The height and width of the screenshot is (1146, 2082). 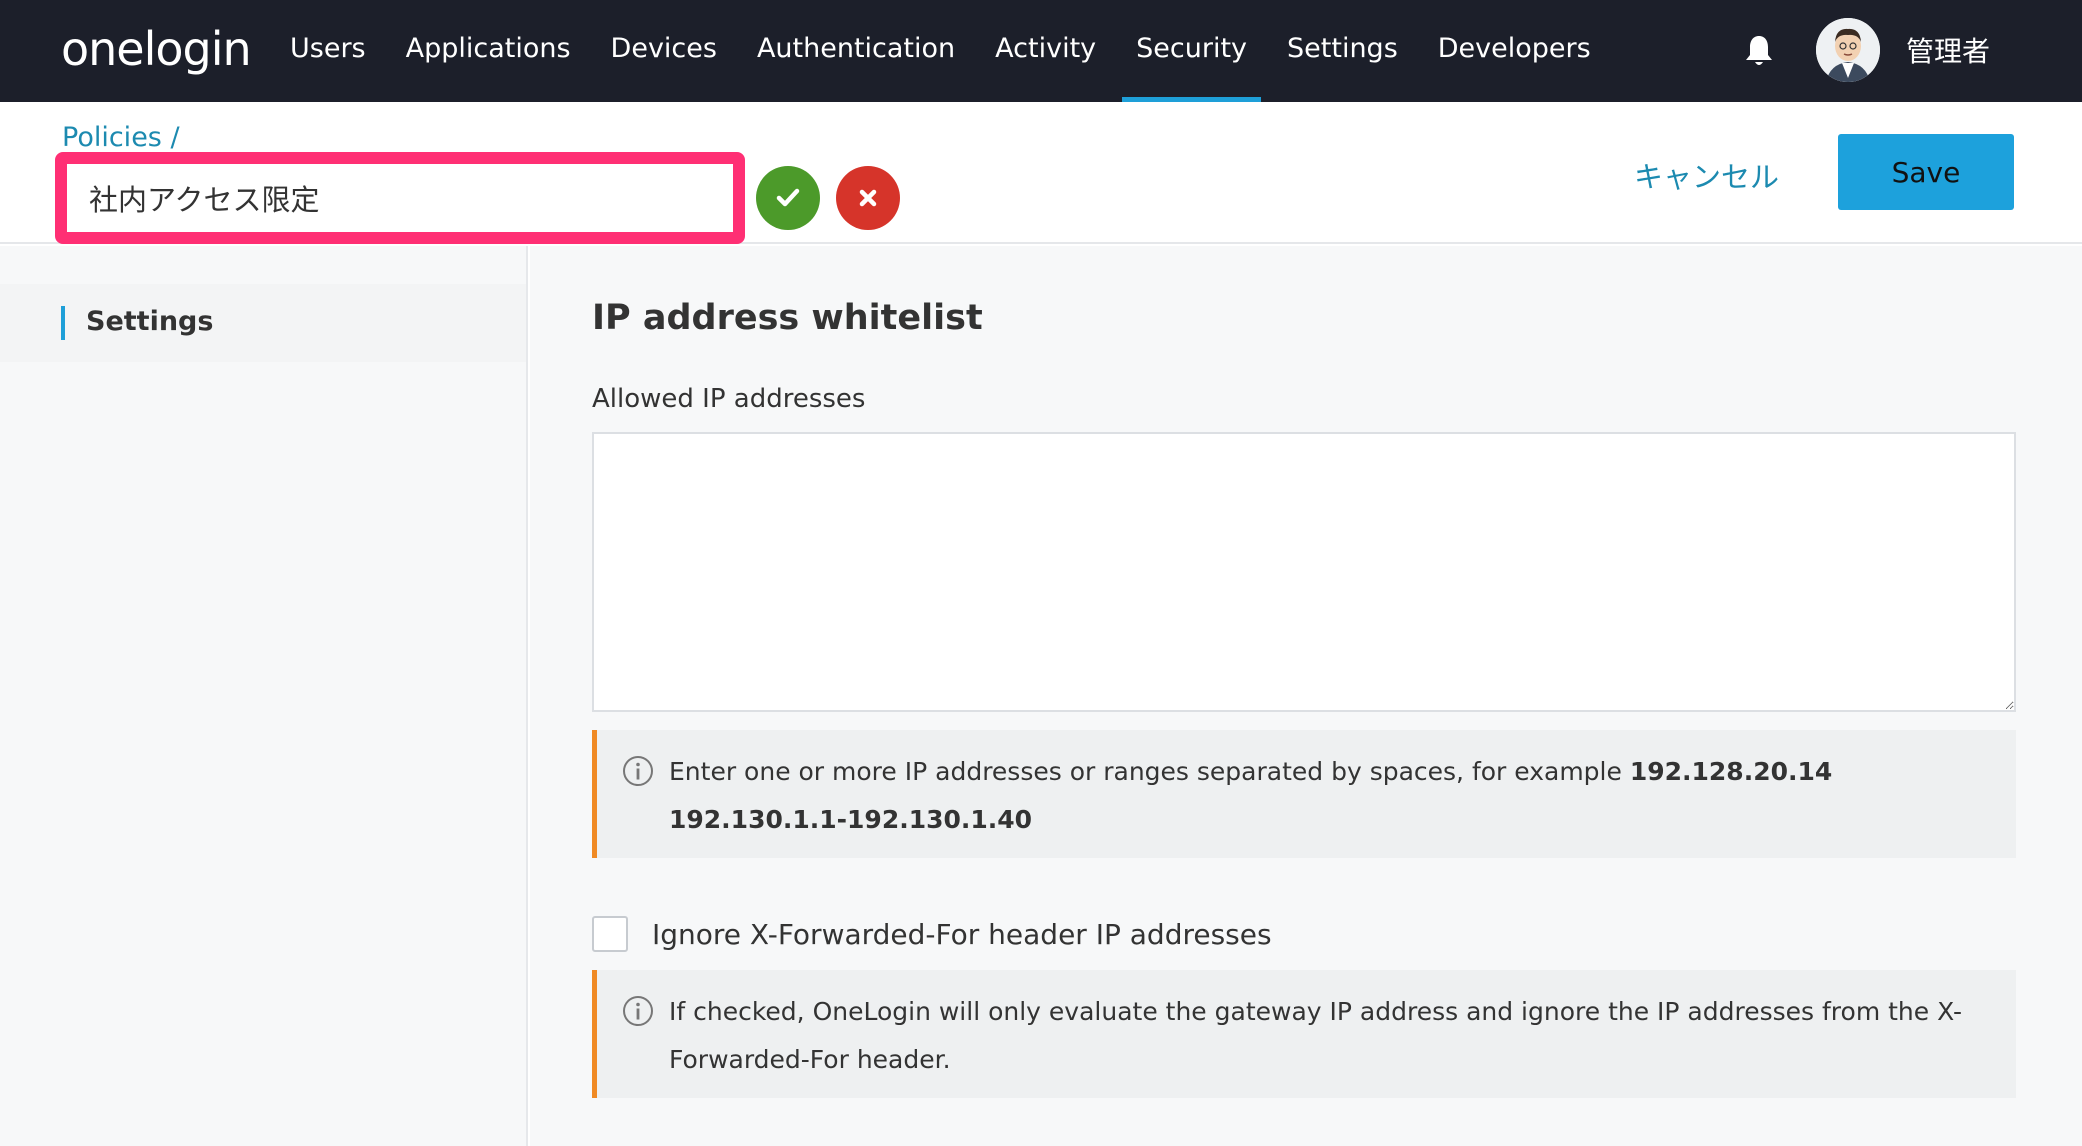 I want to click on bell-icon, so click(x=1759, y=51).